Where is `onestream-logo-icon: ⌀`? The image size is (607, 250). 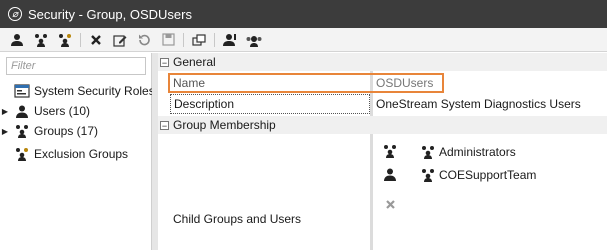
onestream-logo-icon: ⌀ is located at coordinates (15, 14).